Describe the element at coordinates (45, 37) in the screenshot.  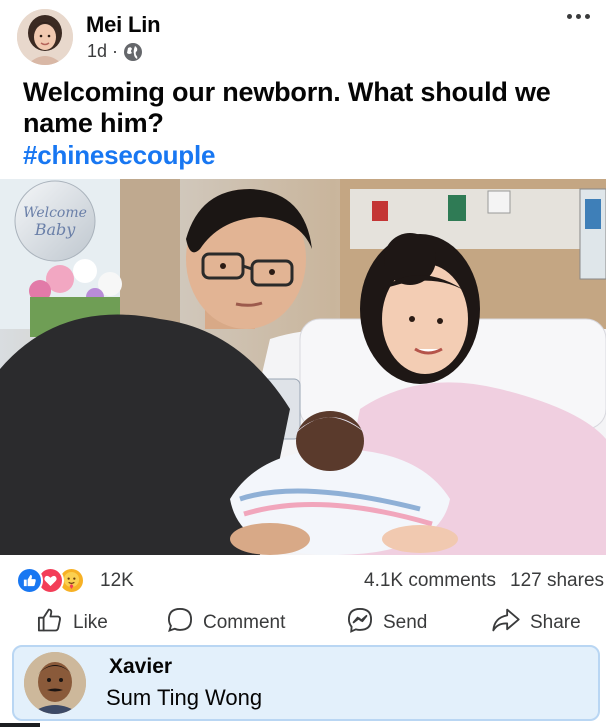
I see `author-avatar` at that location.